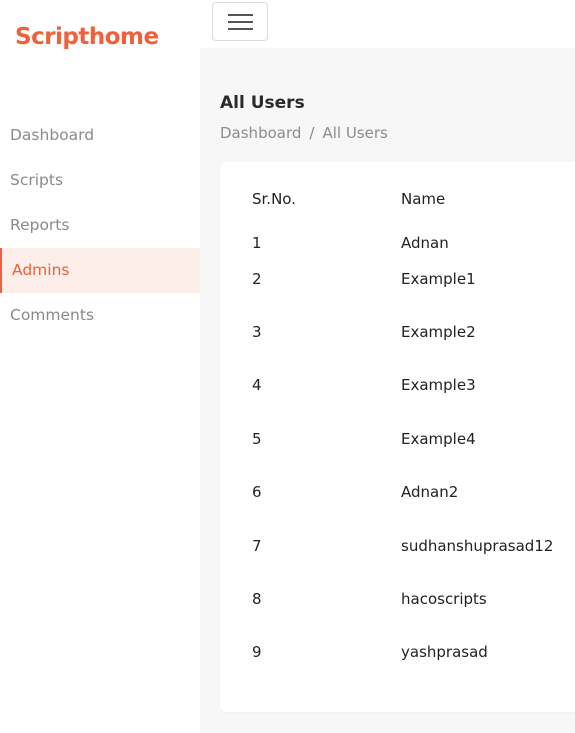 The image size is (575, 733). What do you see at coordinates (257, 332) in the screenshot?
I see `cell-sr-no: 3` at bounding box center [257, 332].